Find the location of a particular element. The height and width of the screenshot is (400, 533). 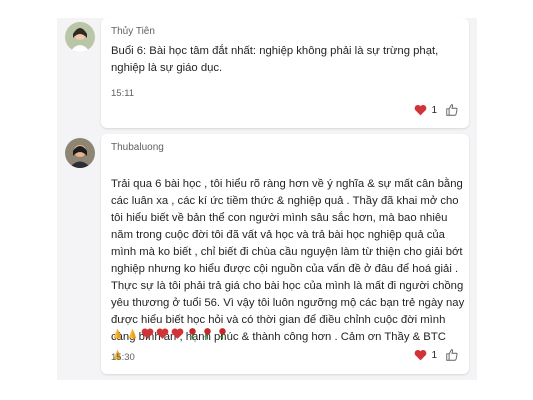

emoji-row is located at coordinates (170, 333).